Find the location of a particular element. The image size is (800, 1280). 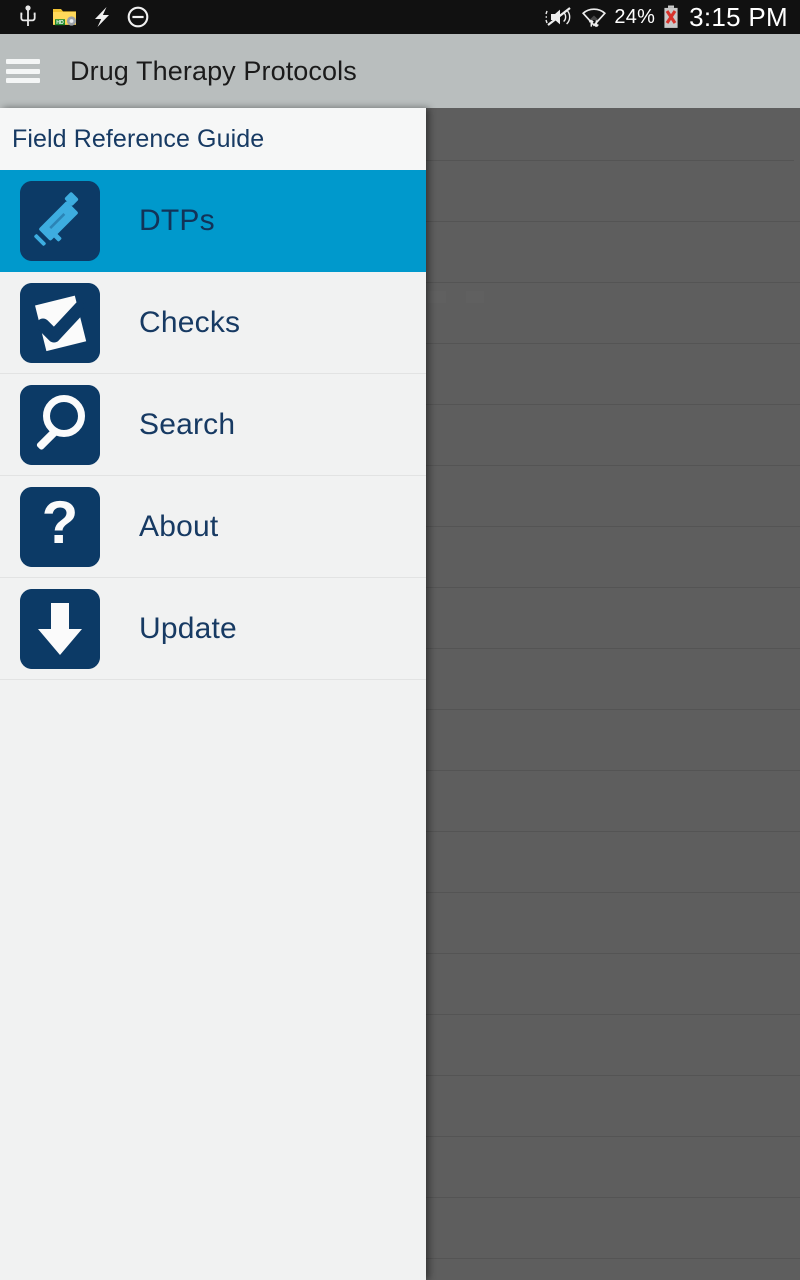

checklist-icon is located at coordinates (60, 322).